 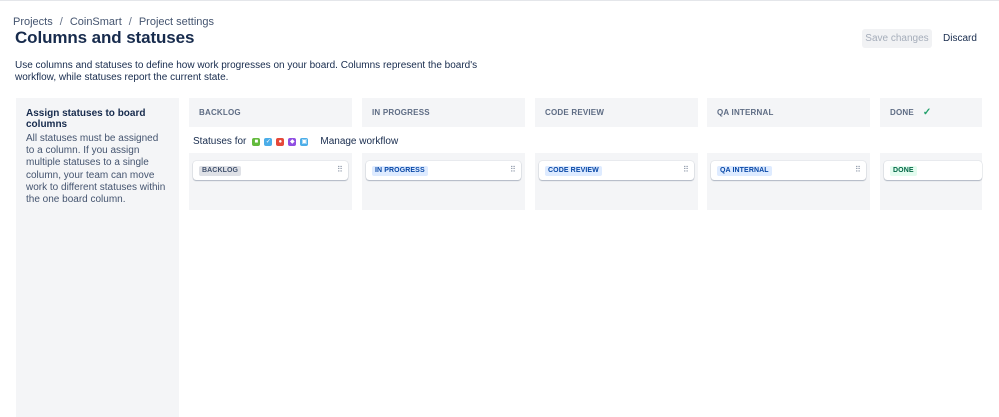 What do you see at coordinates (933, 170) in the screenshot?
I see `status-card-done: DONE` at bounding box center [933, 170].